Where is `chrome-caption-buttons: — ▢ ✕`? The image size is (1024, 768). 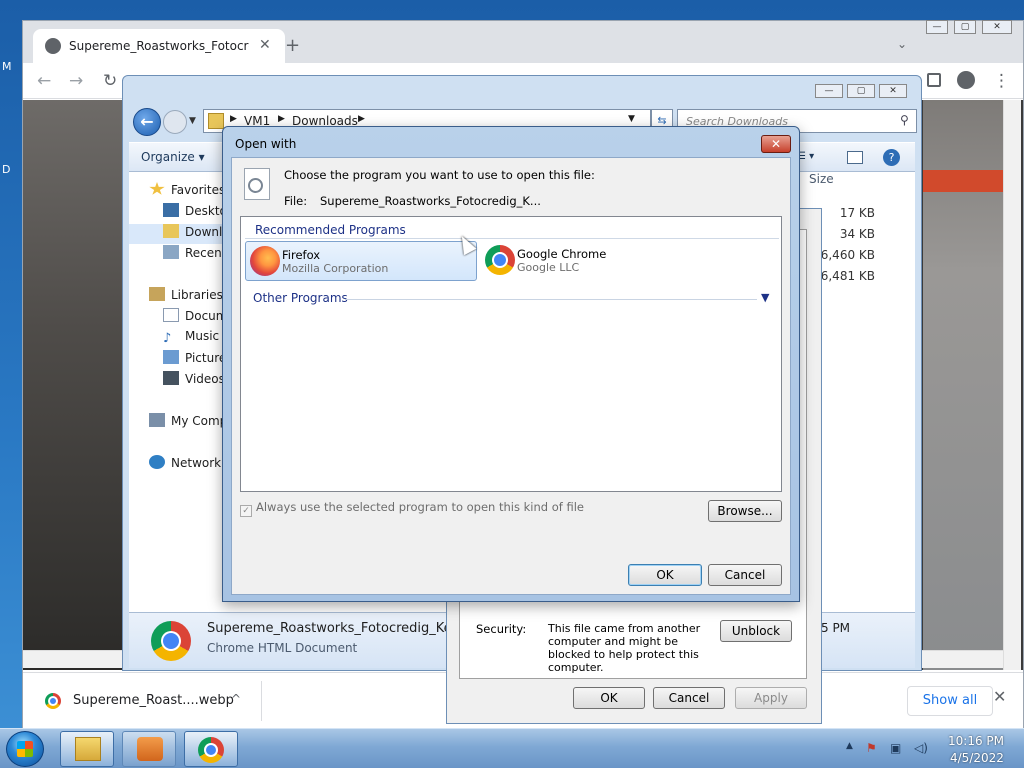
chrome-caption-buttons: — ▢ ✕ is located at coordinates (972, 29).